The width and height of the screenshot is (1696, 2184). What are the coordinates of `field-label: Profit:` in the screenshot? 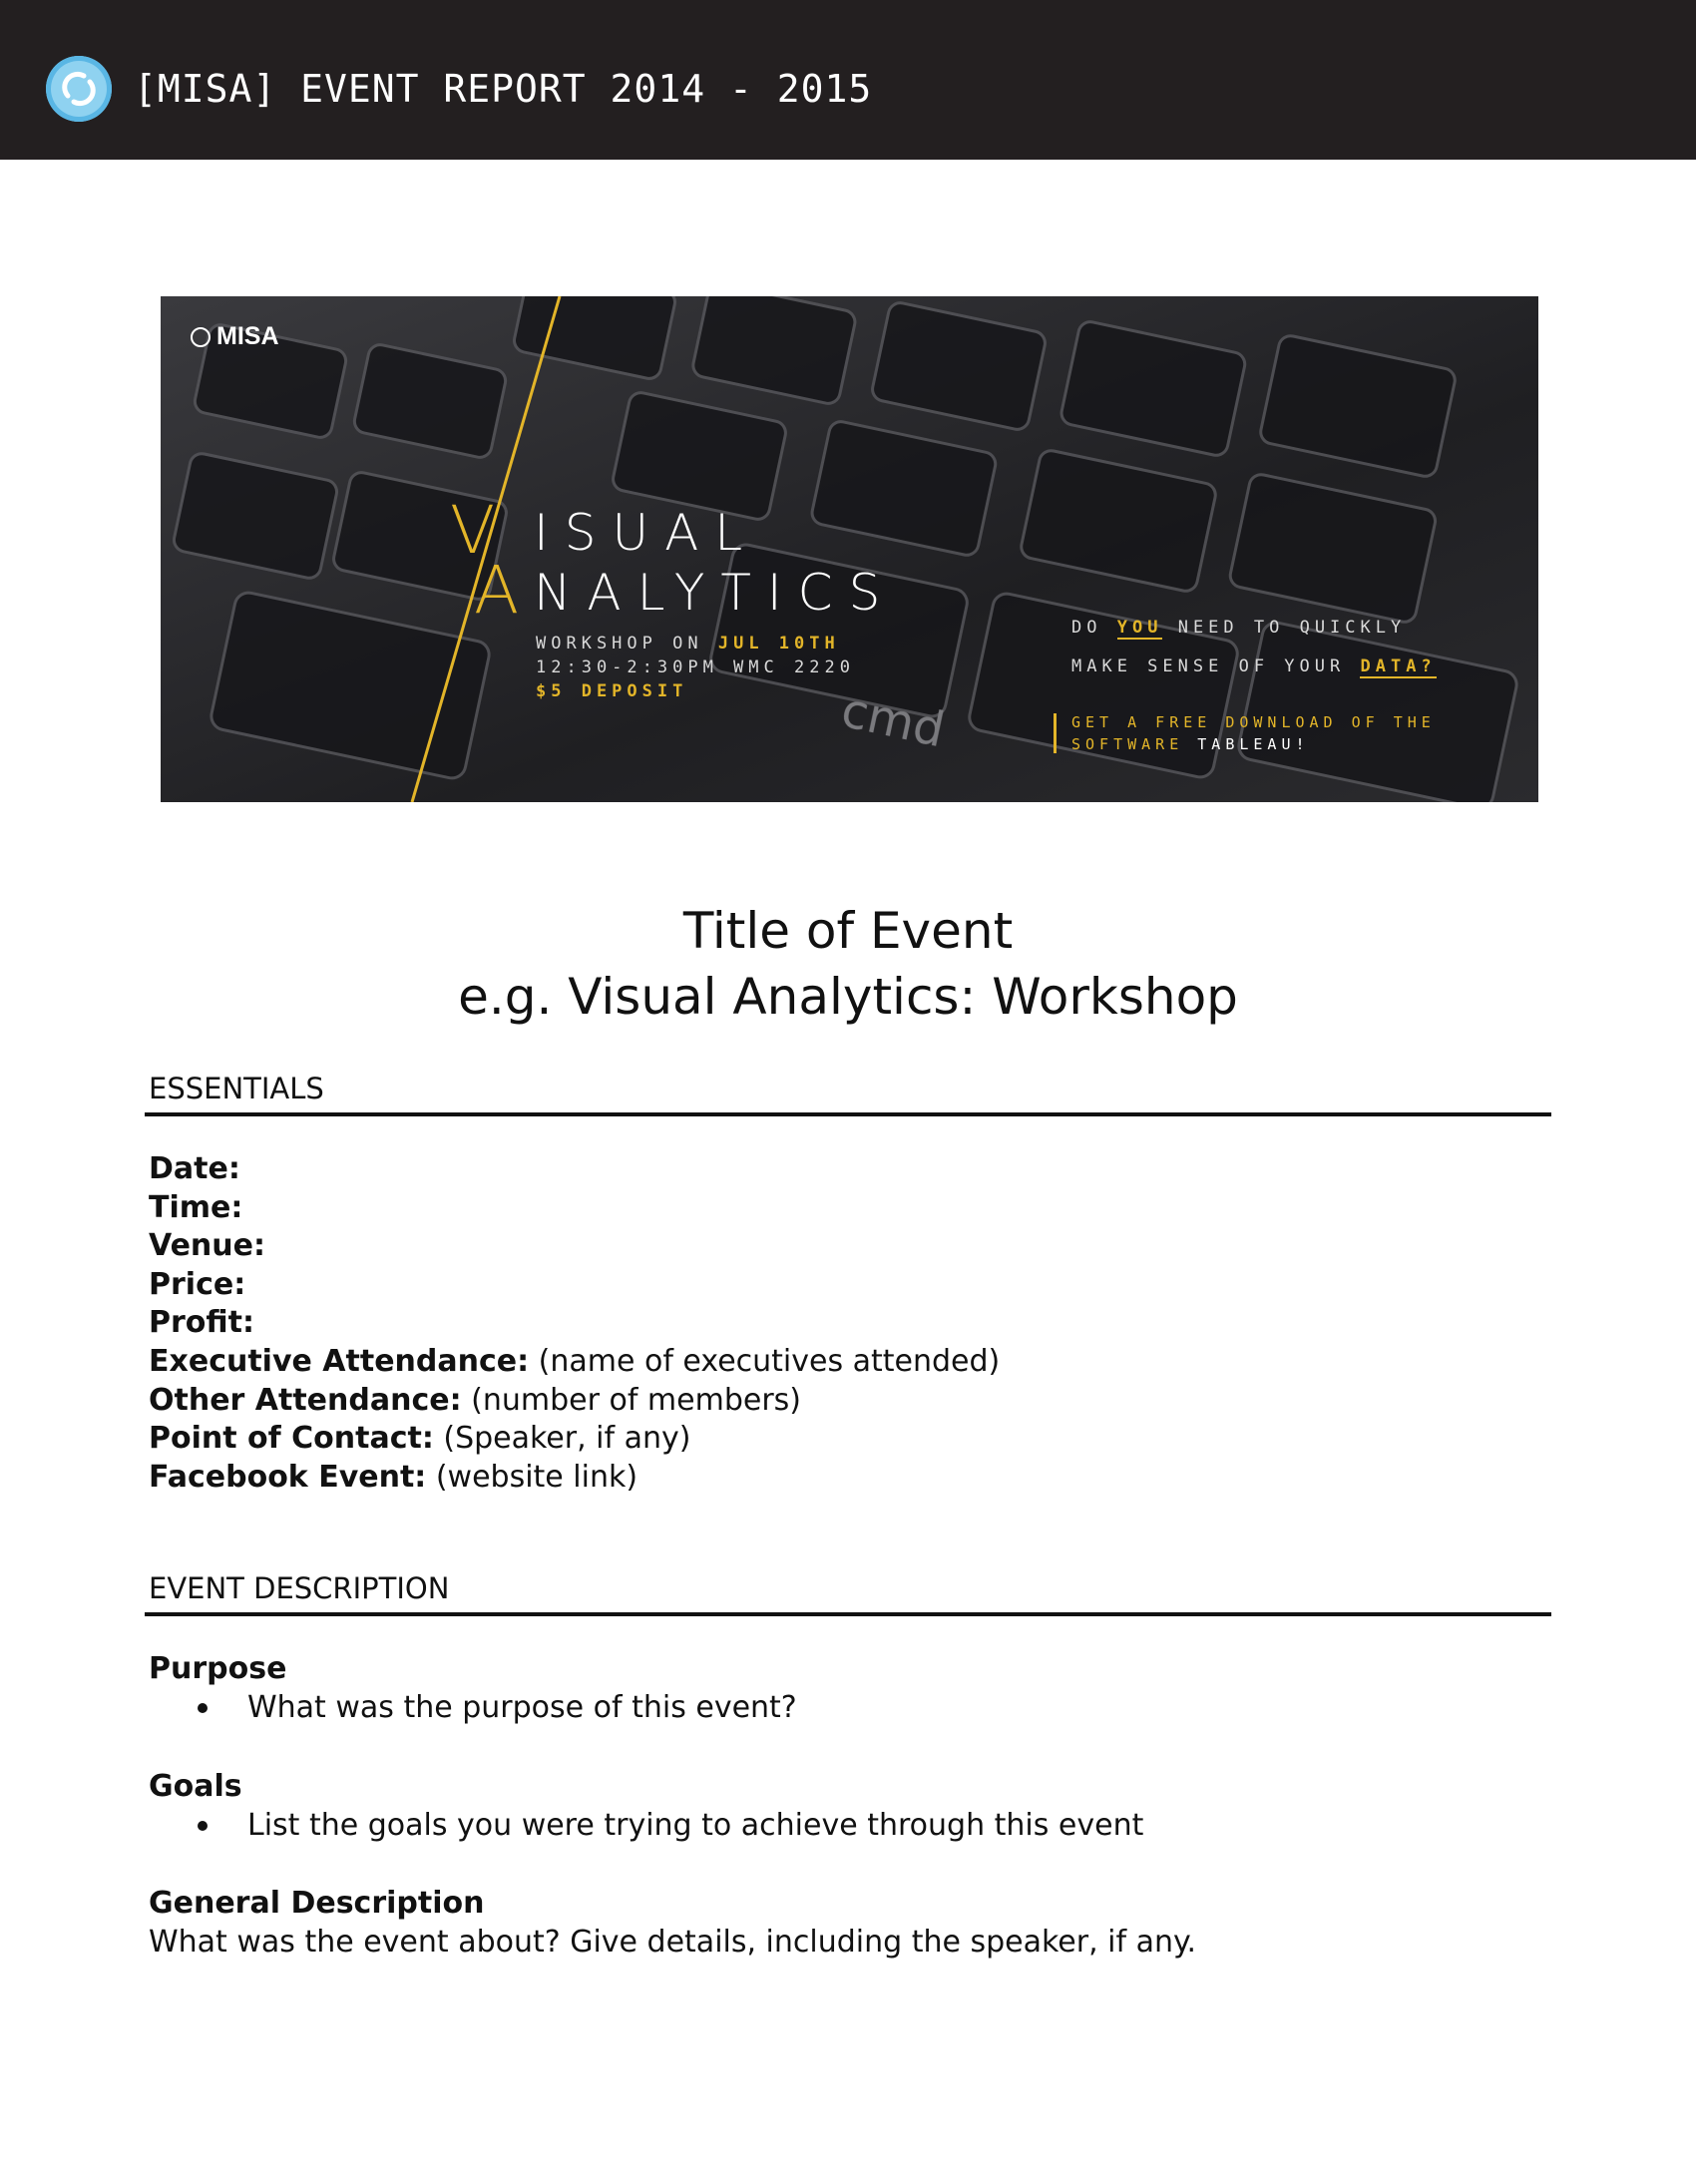 It's located at (201, 1323).